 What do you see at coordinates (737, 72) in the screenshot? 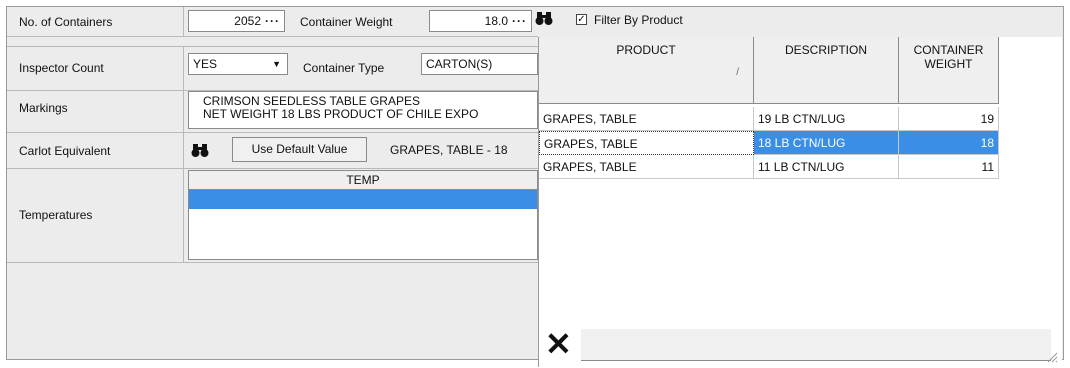
I see `sort-icon: /` at bounding box center [737, 72].